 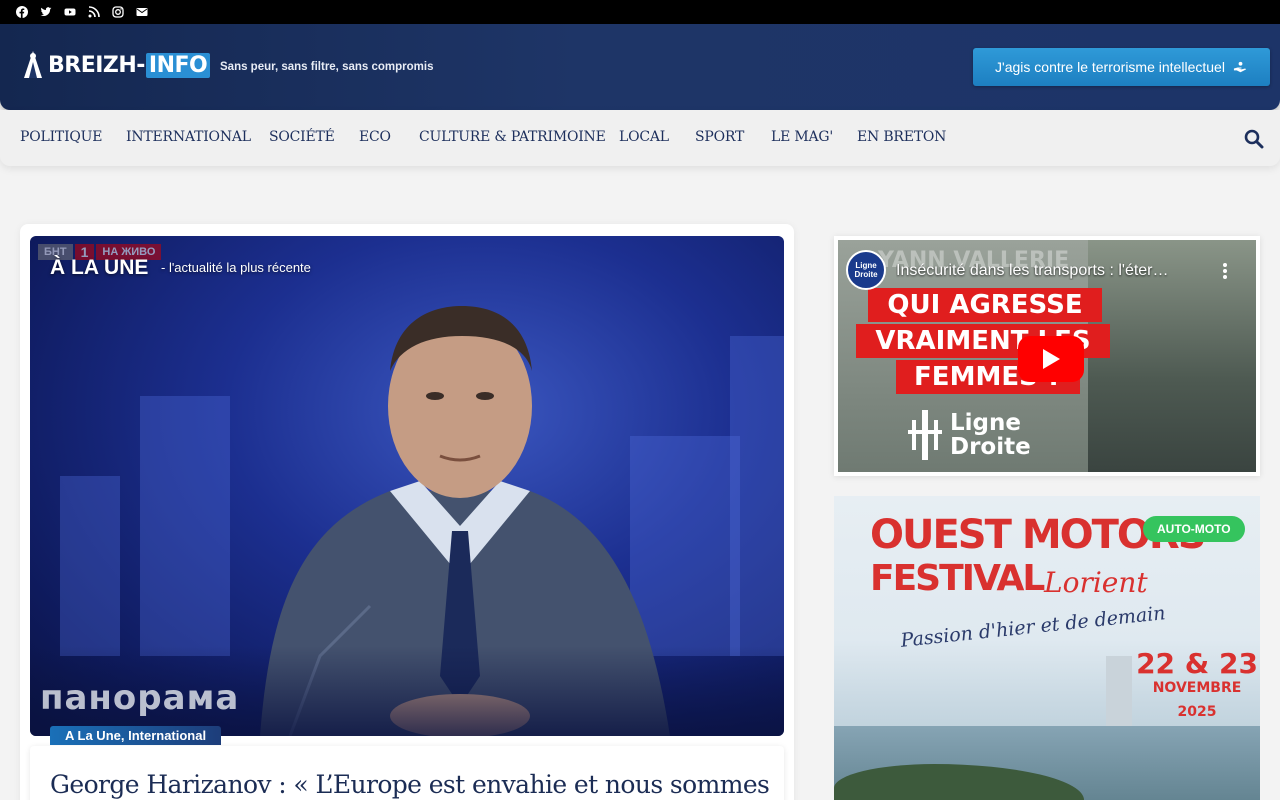 What do you see at coordinates (188, 137) in the screenshot?
I see `nav-item-international: INTERNATIONAL` at bounding box center [188, 137].